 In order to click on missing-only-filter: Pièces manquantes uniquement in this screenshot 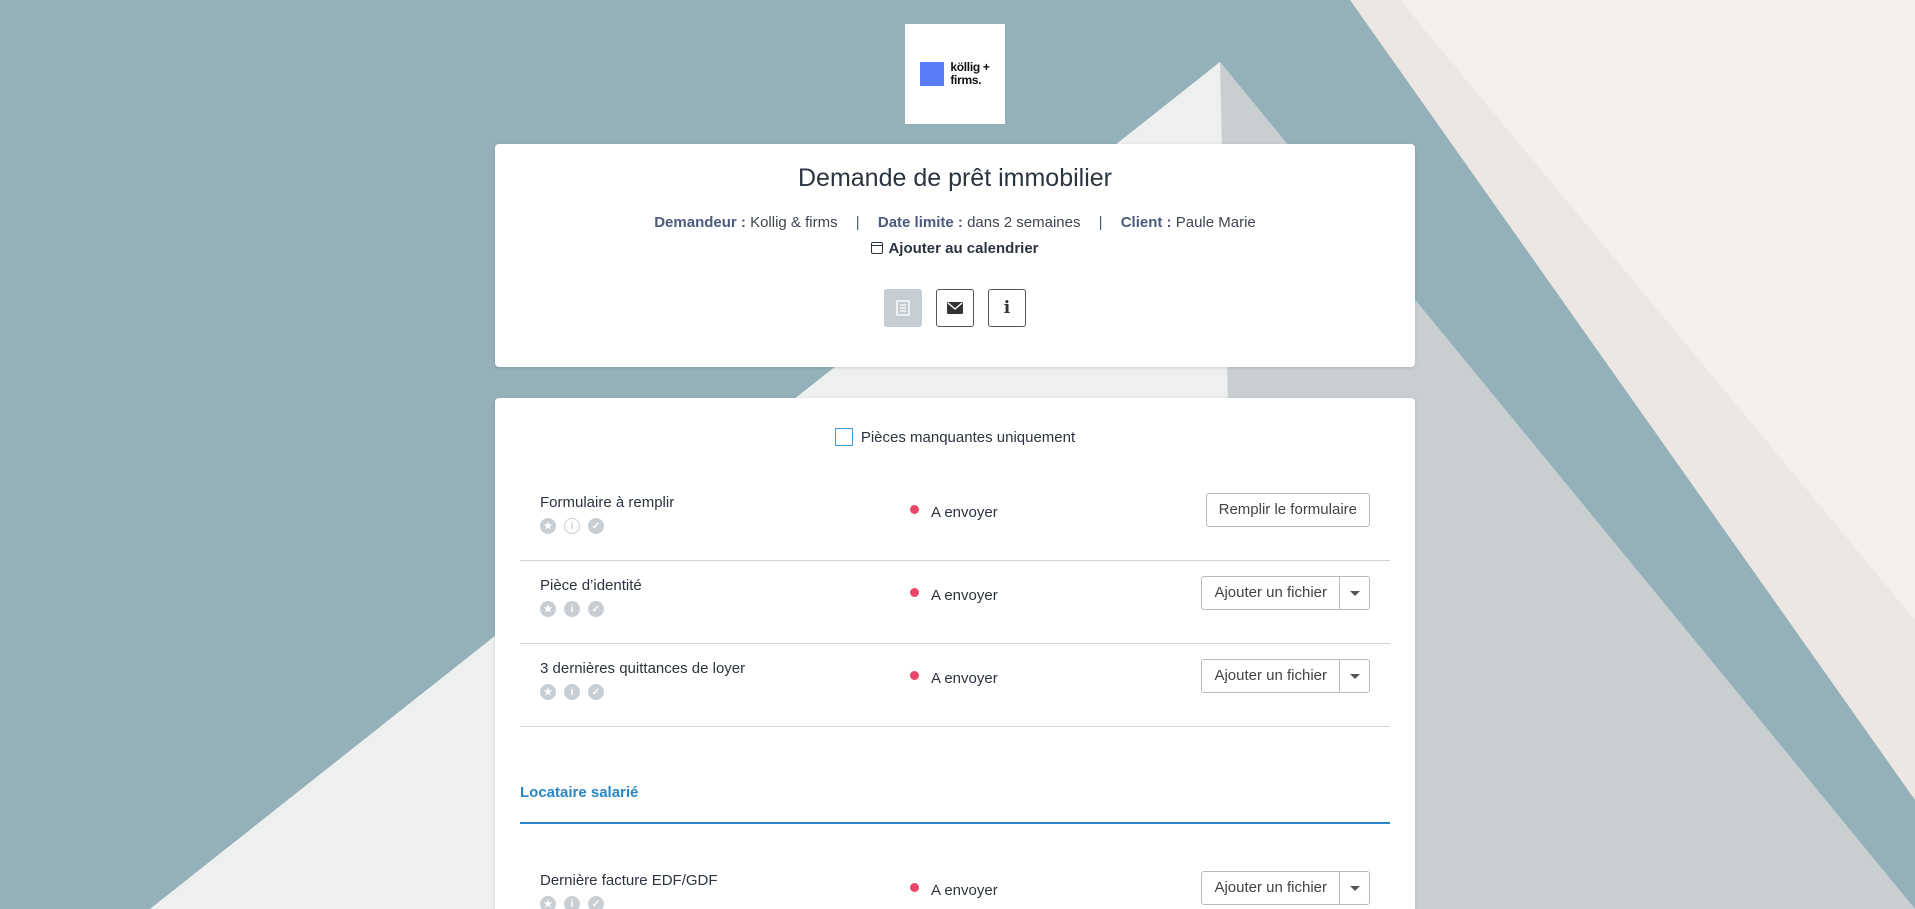, I will do `click(955, 437)`.